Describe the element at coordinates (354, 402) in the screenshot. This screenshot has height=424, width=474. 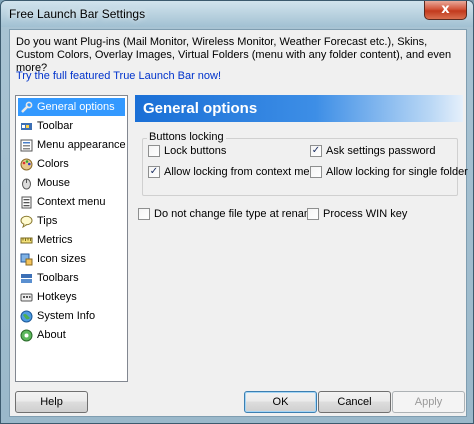
I see `cancel-button: Cancel` at that location.